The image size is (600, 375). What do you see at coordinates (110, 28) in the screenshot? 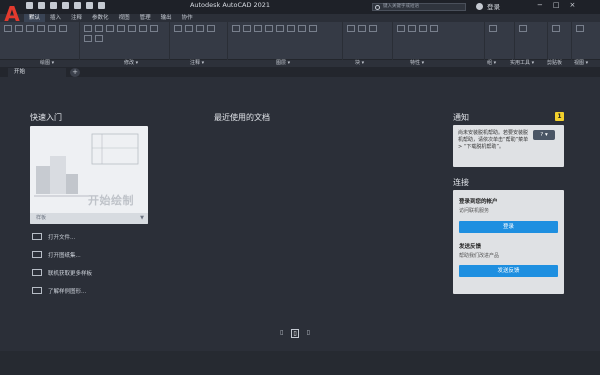
I see `trim-icon` at bounding box center [110, 28].